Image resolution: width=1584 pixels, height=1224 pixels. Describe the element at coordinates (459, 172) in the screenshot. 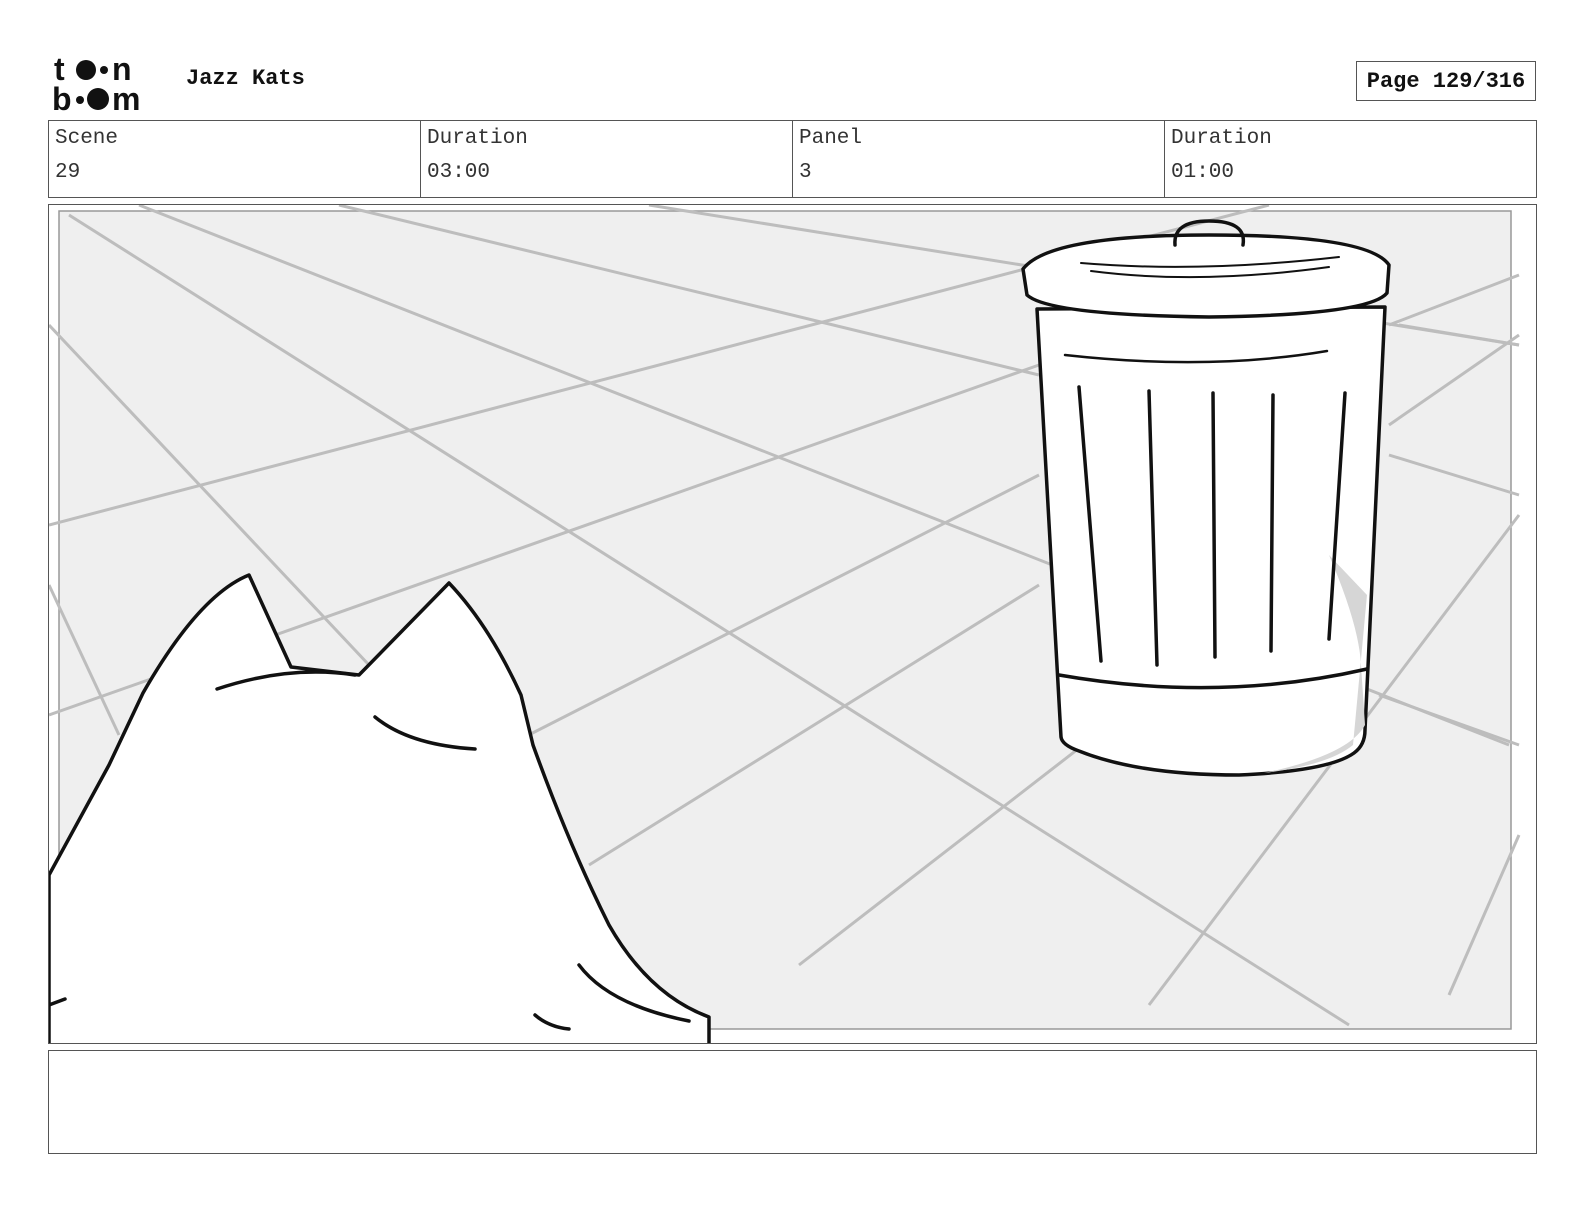

I see `scene-duration-value: 03:00` at that location.